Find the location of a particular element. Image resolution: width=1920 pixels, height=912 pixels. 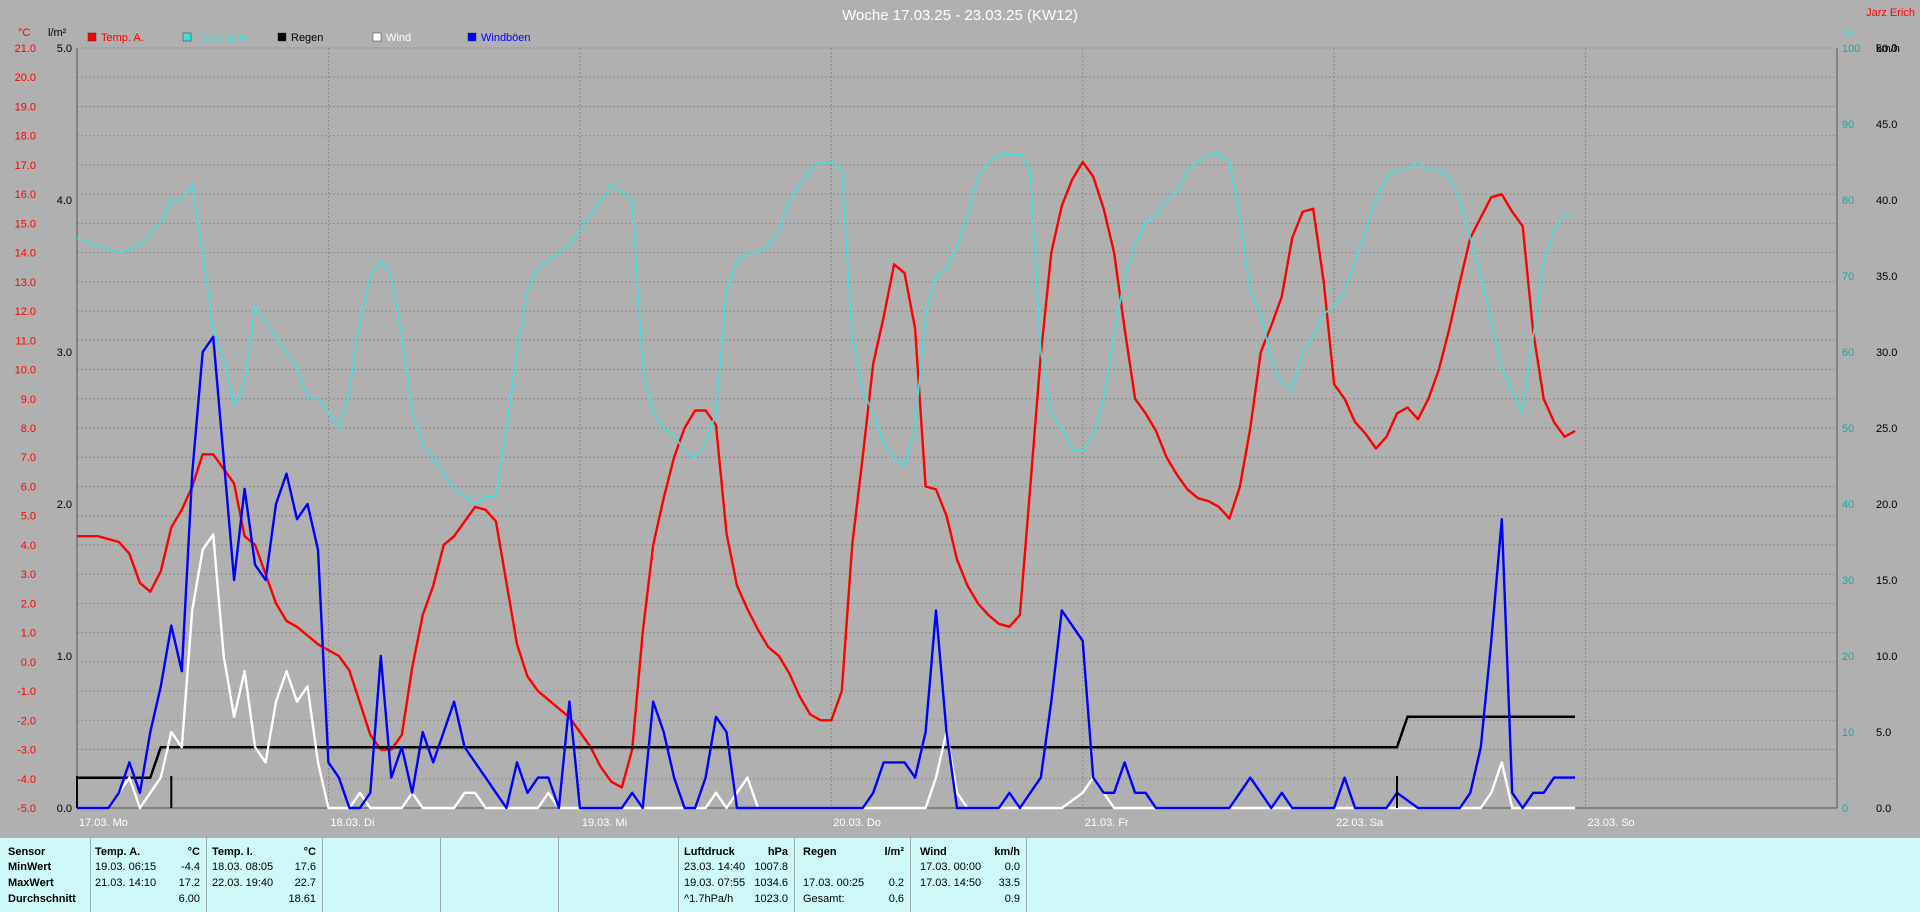

tick-label-humidity: 90 is located at coordinates (1848, 125).